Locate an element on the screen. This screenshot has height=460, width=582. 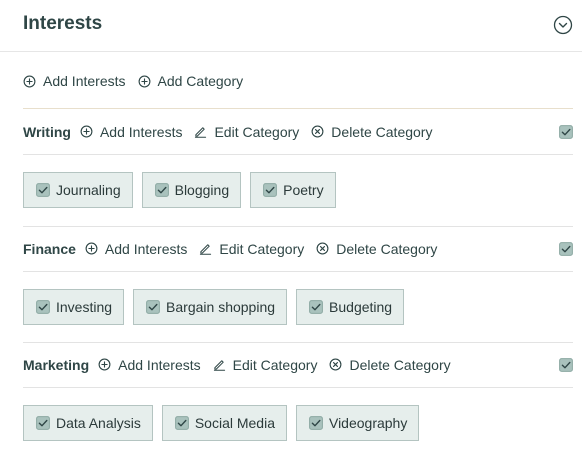
interest-chip-list: Data Analysis Social Media Videography is located at coordinates (298, 423).